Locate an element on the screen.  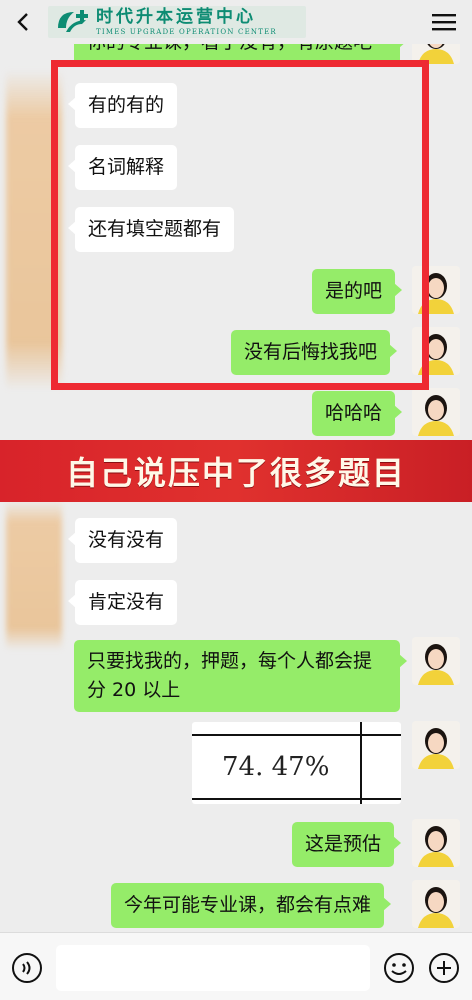
message-bubble-sent: 这是预估 is located at coordinates (347, 844).